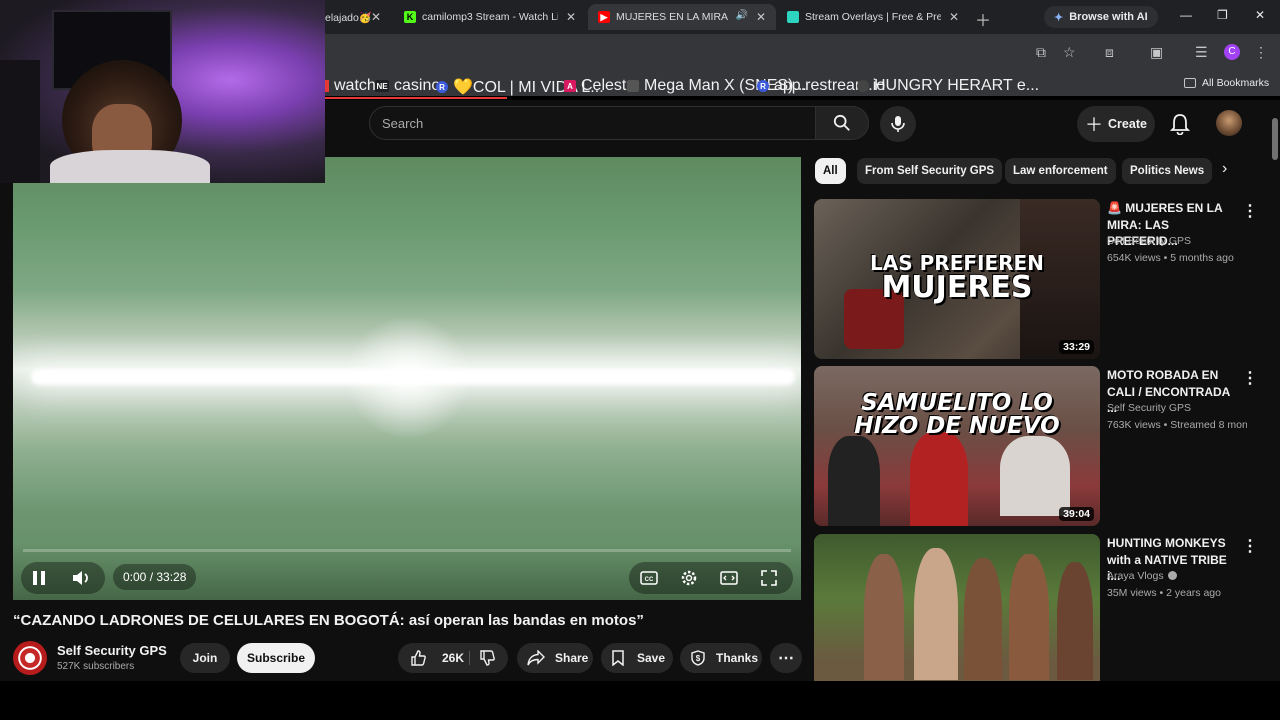  What do you see at coordinates (1101, 17) in the screenshot?
I see `browse-with-ai-button: ✦ Browse with AI` at bounding box center [1101, 17].